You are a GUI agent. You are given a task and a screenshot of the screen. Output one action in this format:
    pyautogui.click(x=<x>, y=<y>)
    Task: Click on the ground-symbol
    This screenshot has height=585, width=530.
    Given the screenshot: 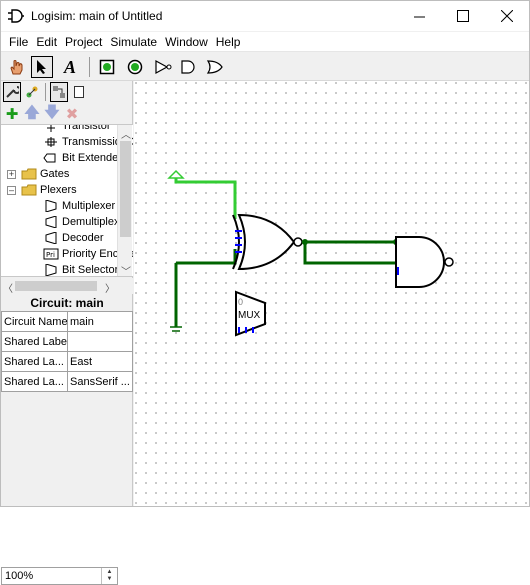 What is the action you would take?
    pyautogui.click(x=176, y=329)
    